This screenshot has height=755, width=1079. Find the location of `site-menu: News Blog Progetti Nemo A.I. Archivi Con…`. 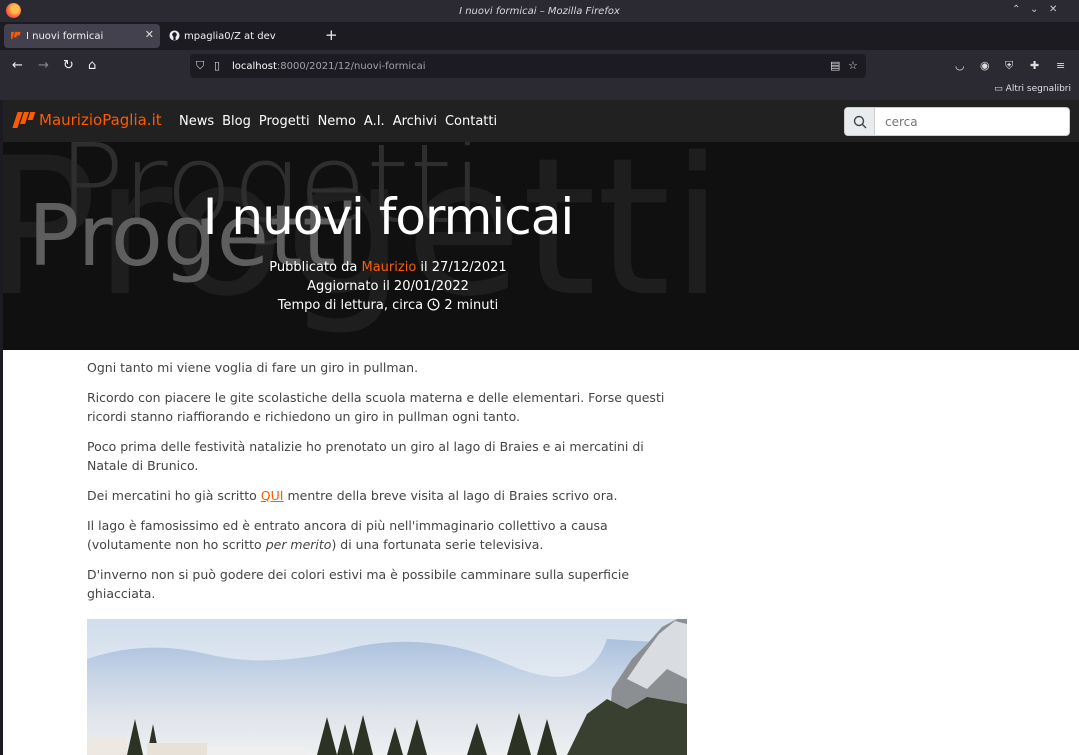

site-menu: News Blog Progetti Nemo A.I. Archivi Con… is located at coordinates (342, 121).